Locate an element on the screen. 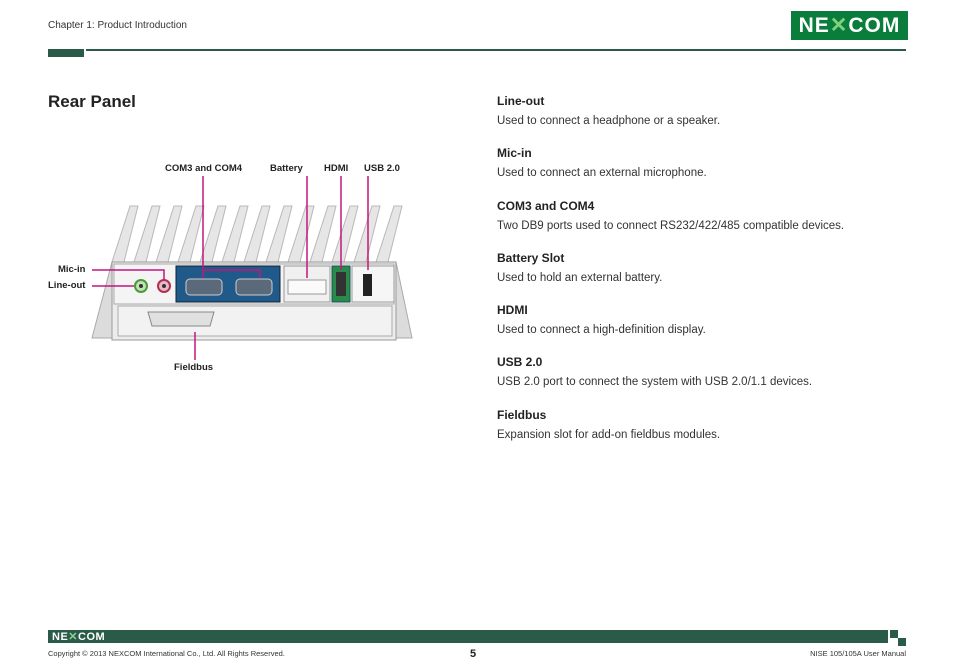 The height and width of the screenshot is (672, 954). item-title: Mic-in is located at coordinates (514, 153).